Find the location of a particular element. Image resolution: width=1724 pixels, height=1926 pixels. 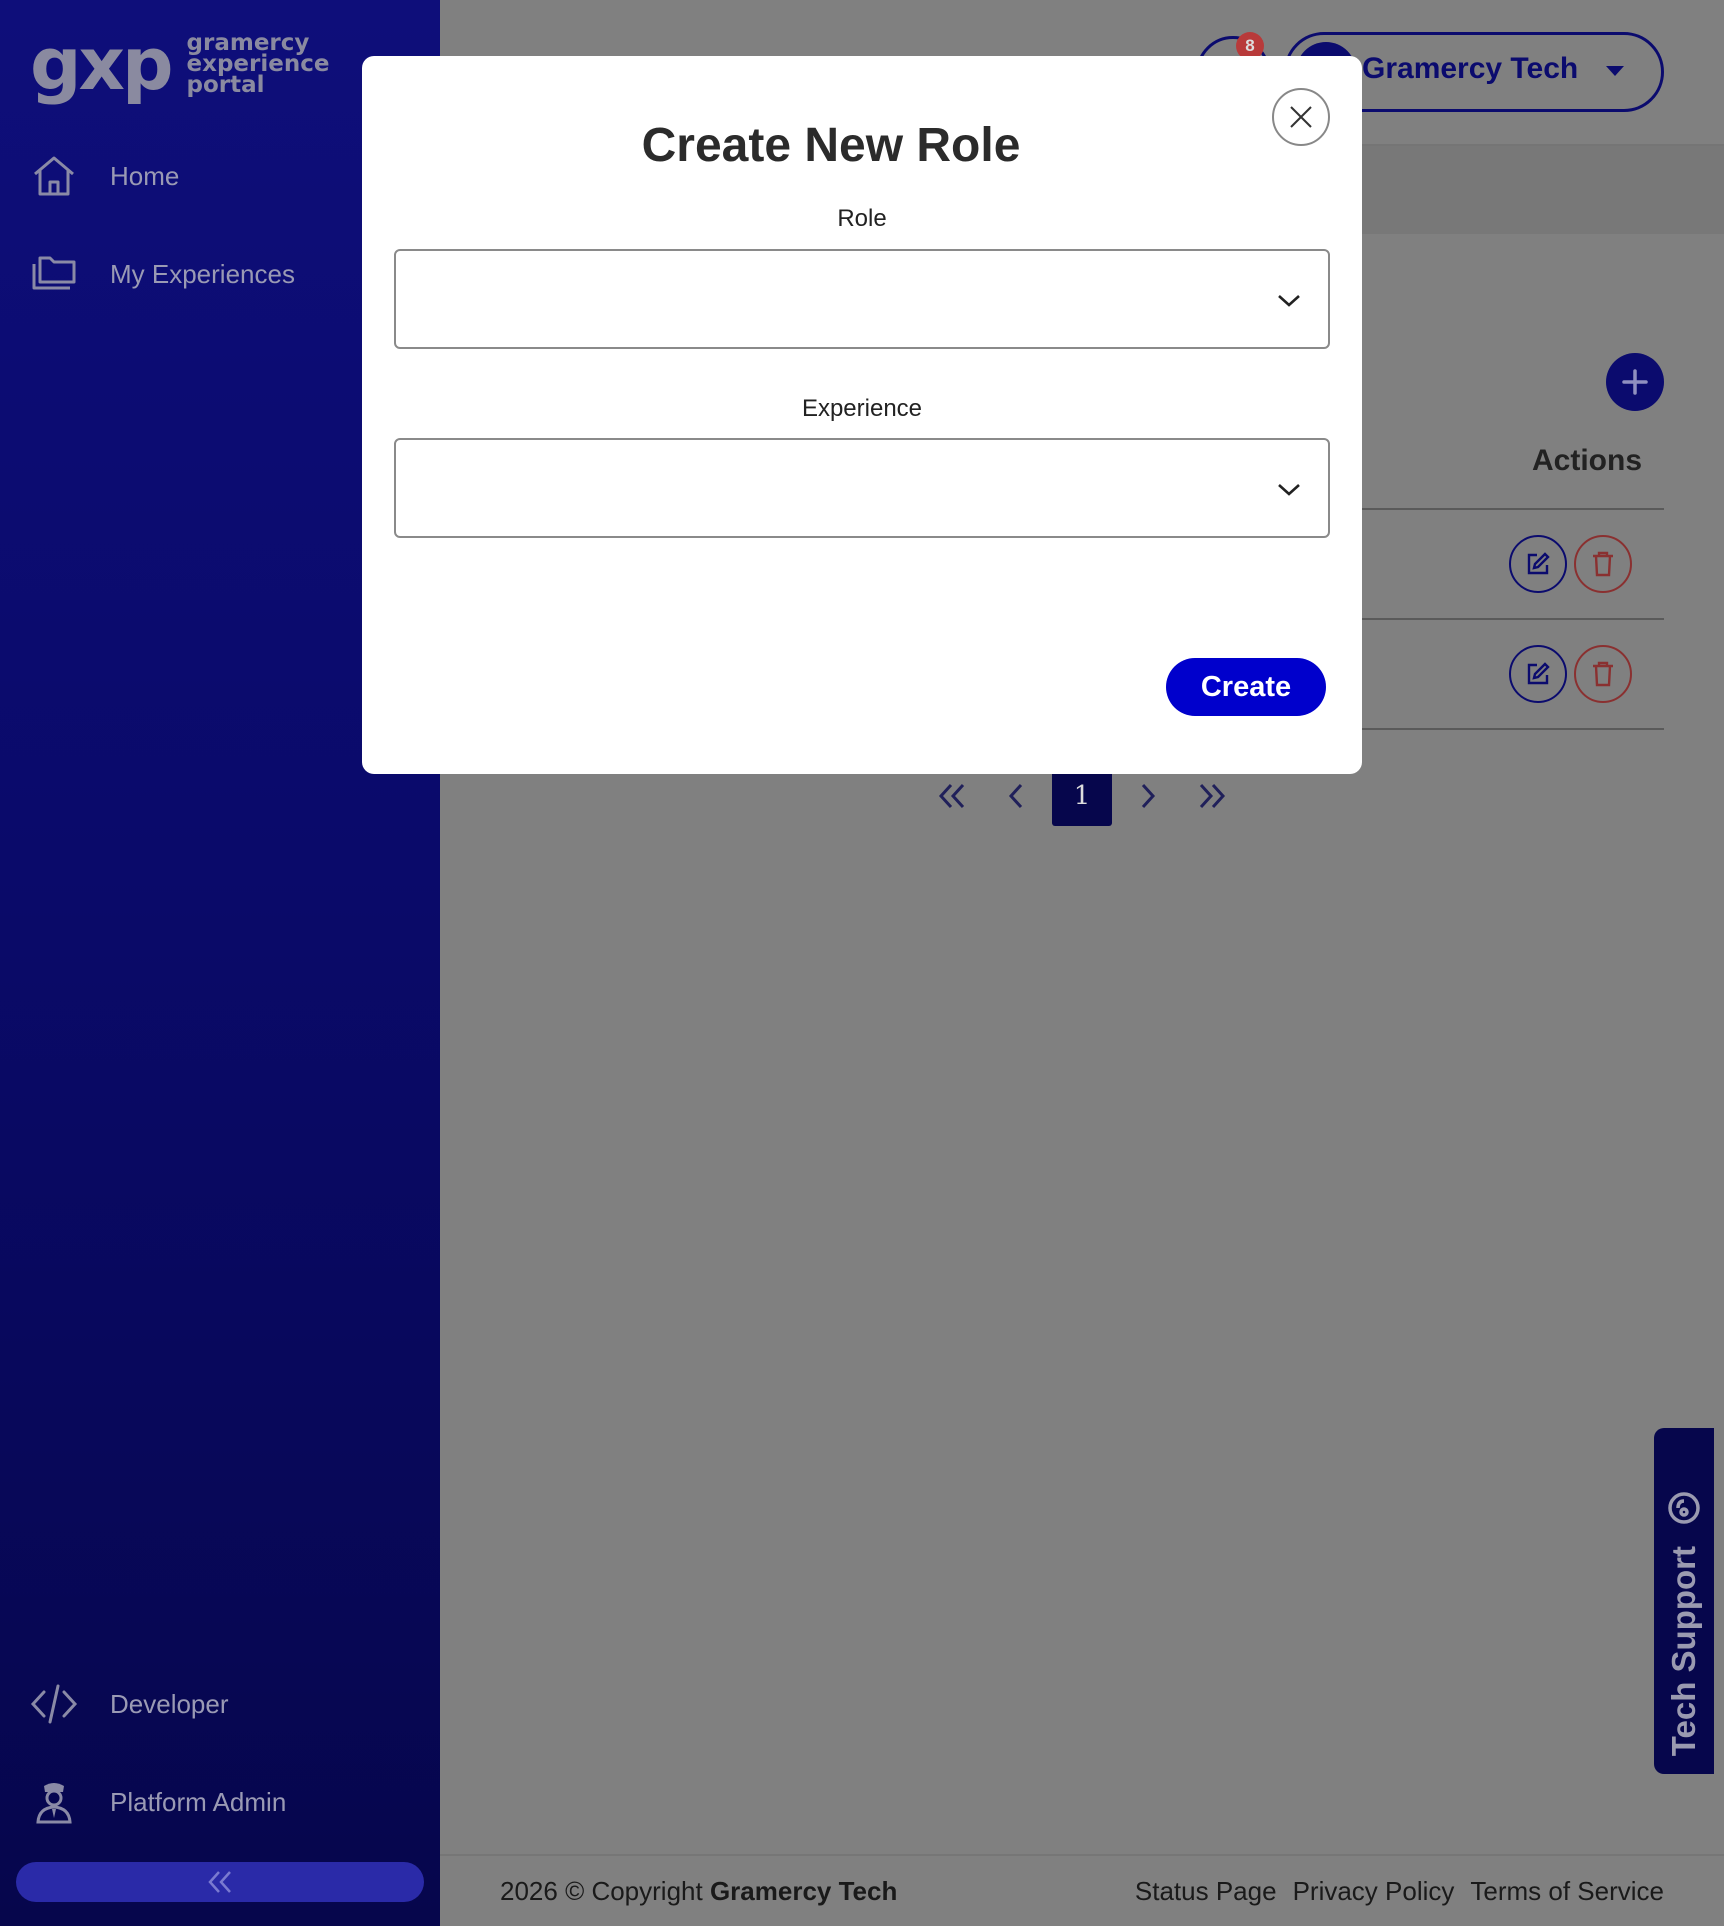

support-chat-icon is located at coordinates (1684, 1508).